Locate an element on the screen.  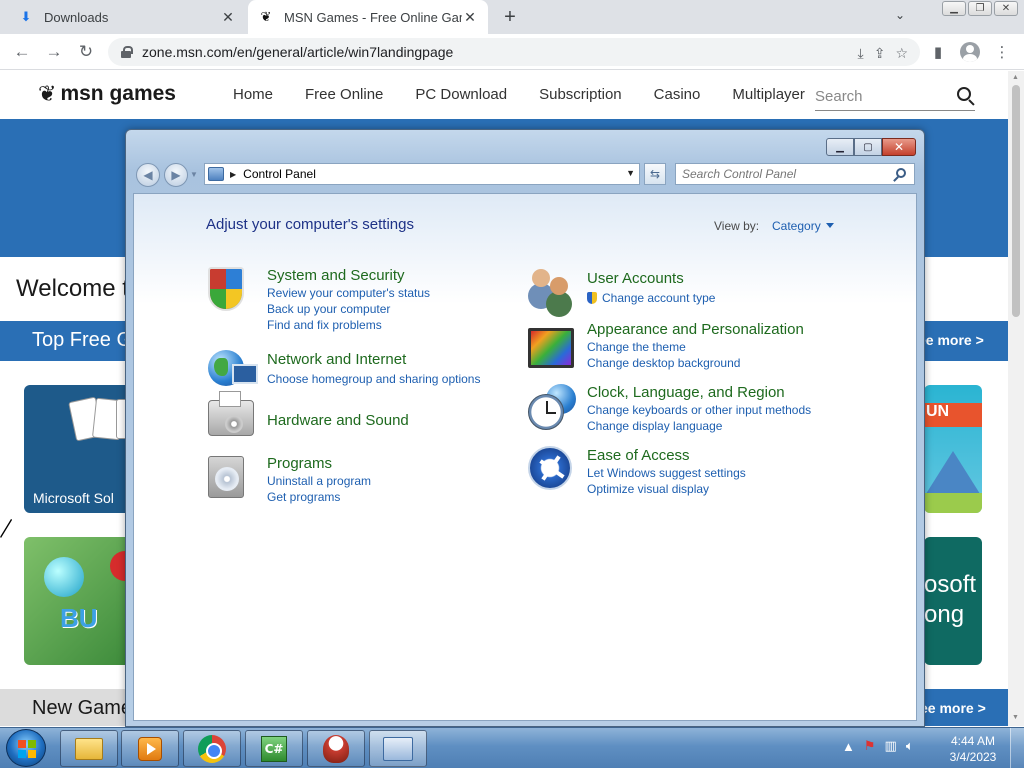
category-title: Clock, Language, and Region is located at coordinates (699, 392).